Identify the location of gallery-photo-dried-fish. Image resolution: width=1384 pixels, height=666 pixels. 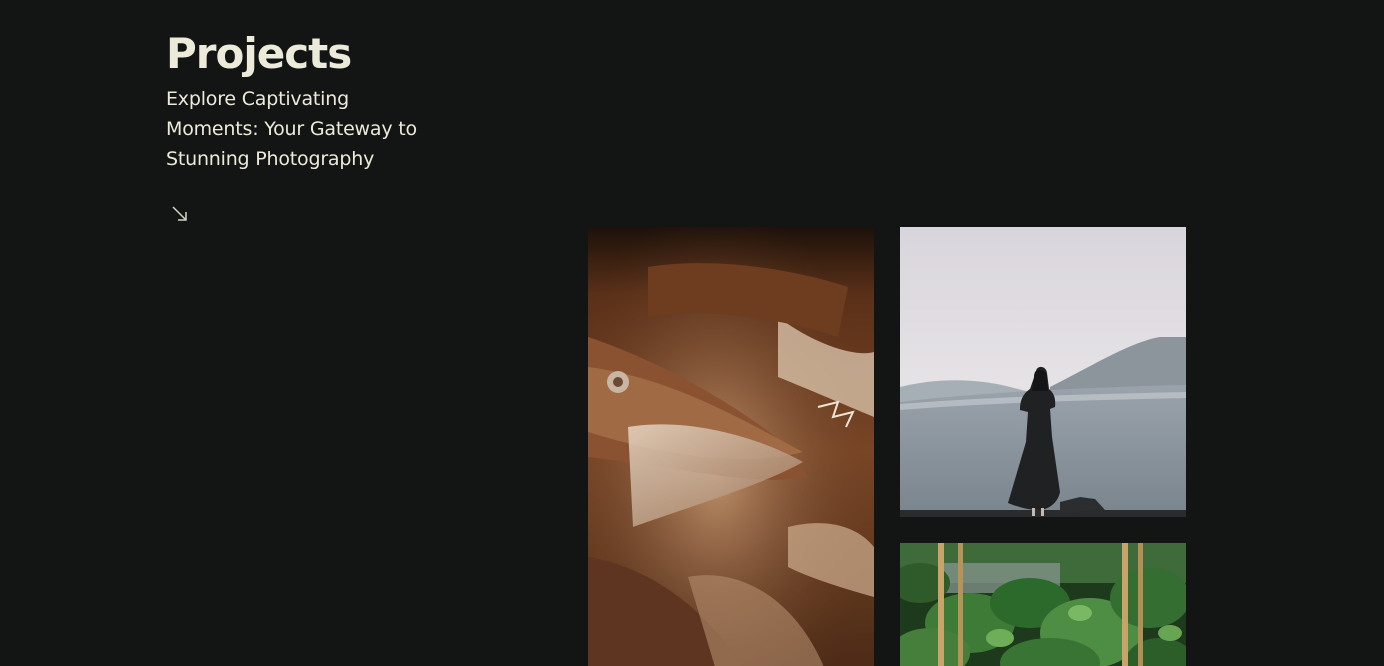
(731, 446).